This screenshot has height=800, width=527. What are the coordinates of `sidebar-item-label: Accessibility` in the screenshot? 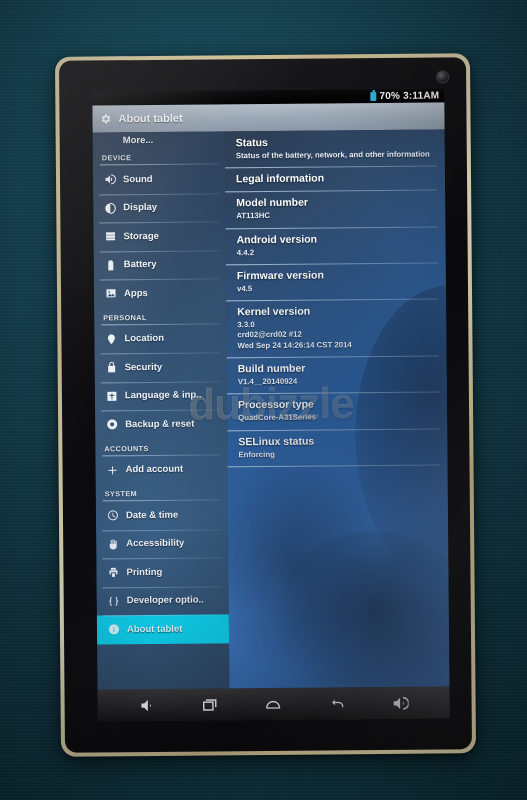 It's located at (155, 543).